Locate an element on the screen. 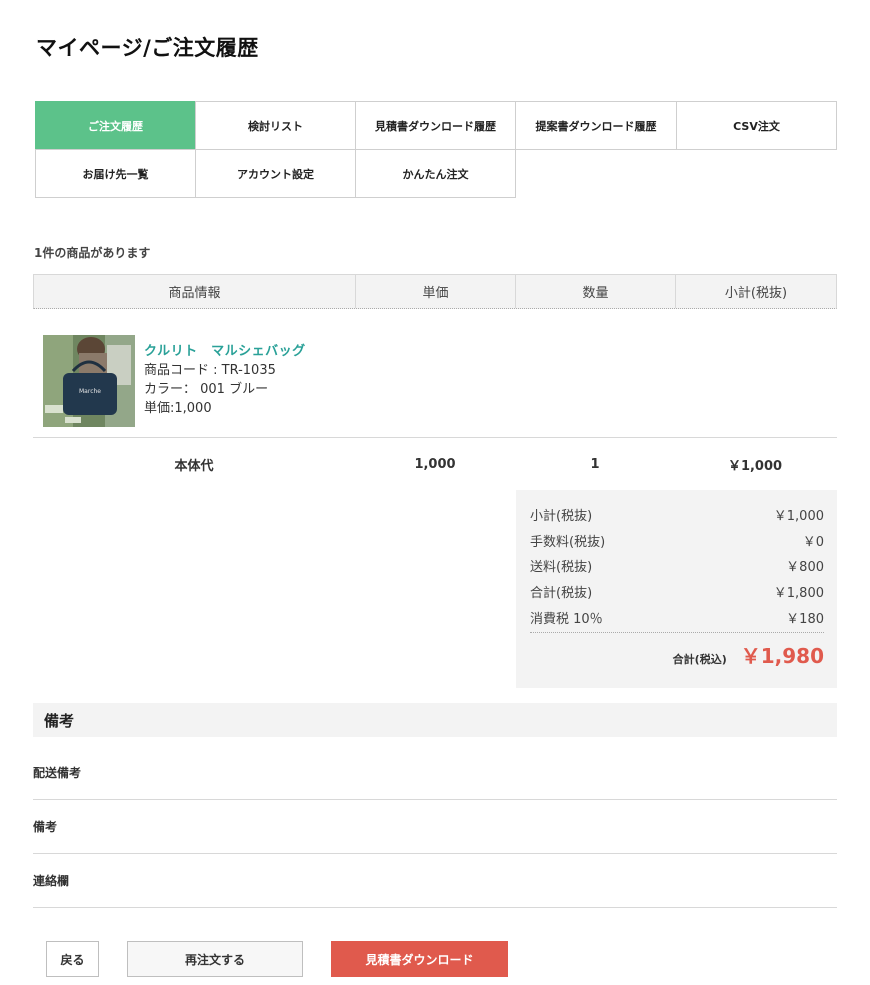 The height and width of the screenshot is (985, 870). grand-total: 合計(税込) ￥1,980 is located at coordinates (748, 654).